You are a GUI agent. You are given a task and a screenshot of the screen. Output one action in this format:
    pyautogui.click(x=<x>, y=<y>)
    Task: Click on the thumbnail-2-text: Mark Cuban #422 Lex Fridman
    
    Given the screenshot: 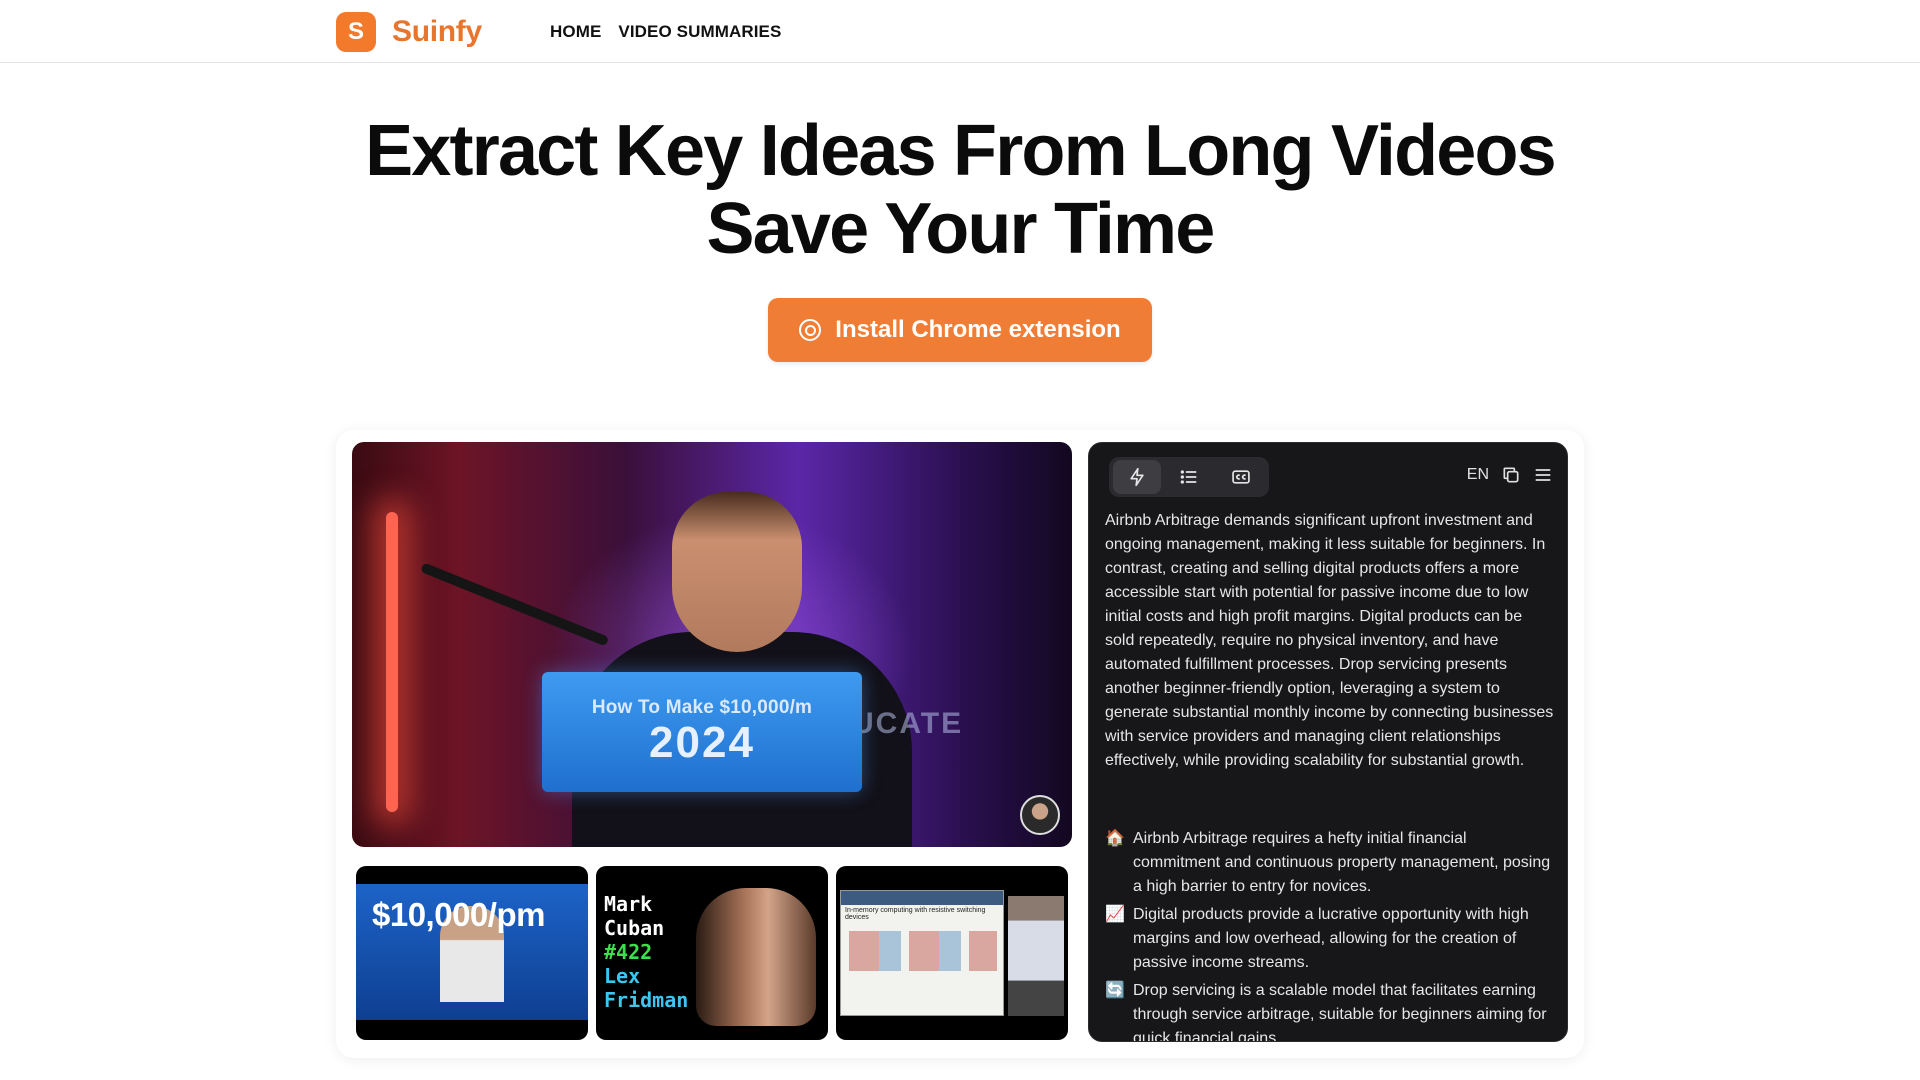 What is the action you would take?
    pyautogui.click(x=646, y=952)
    